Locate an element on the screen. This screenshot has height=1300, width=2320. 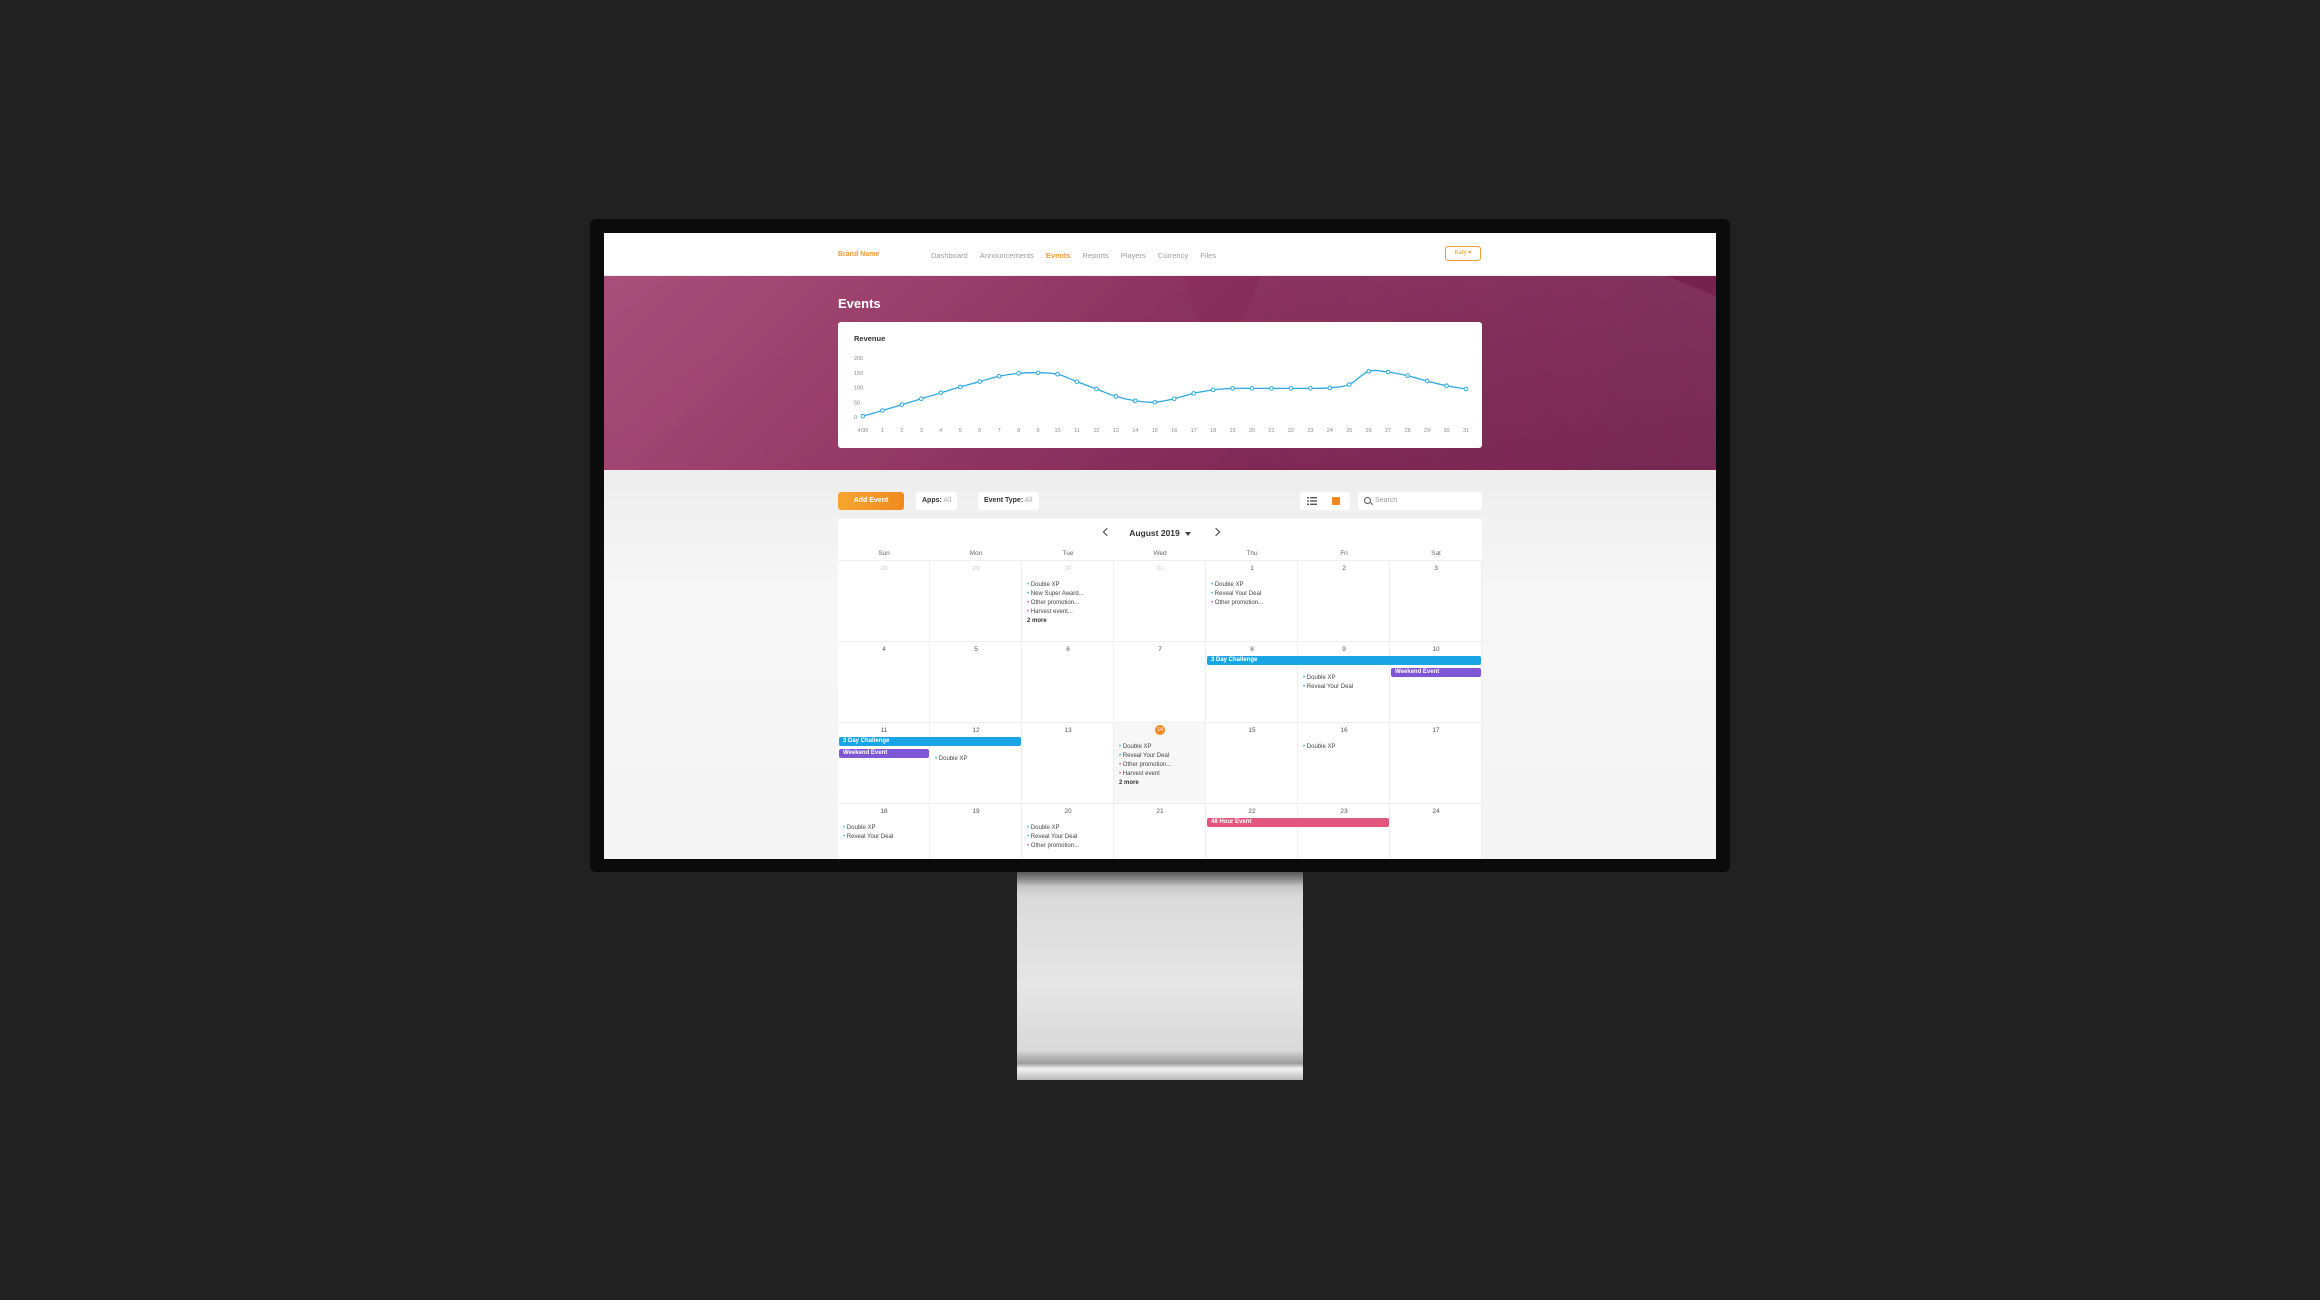
calendar-day: 2 is located at coordinates (1344, 601).